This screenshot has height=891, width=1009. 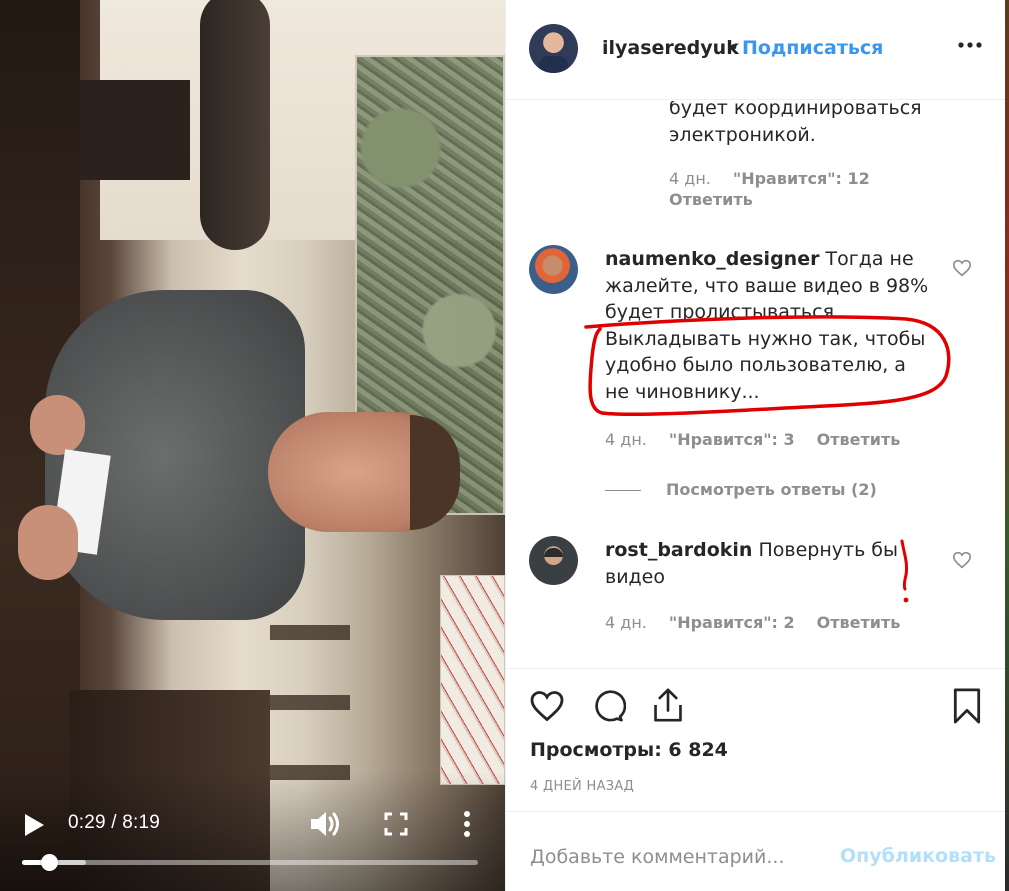 I want to click on follow-button: Подписаться, so click(x=812, y=48).